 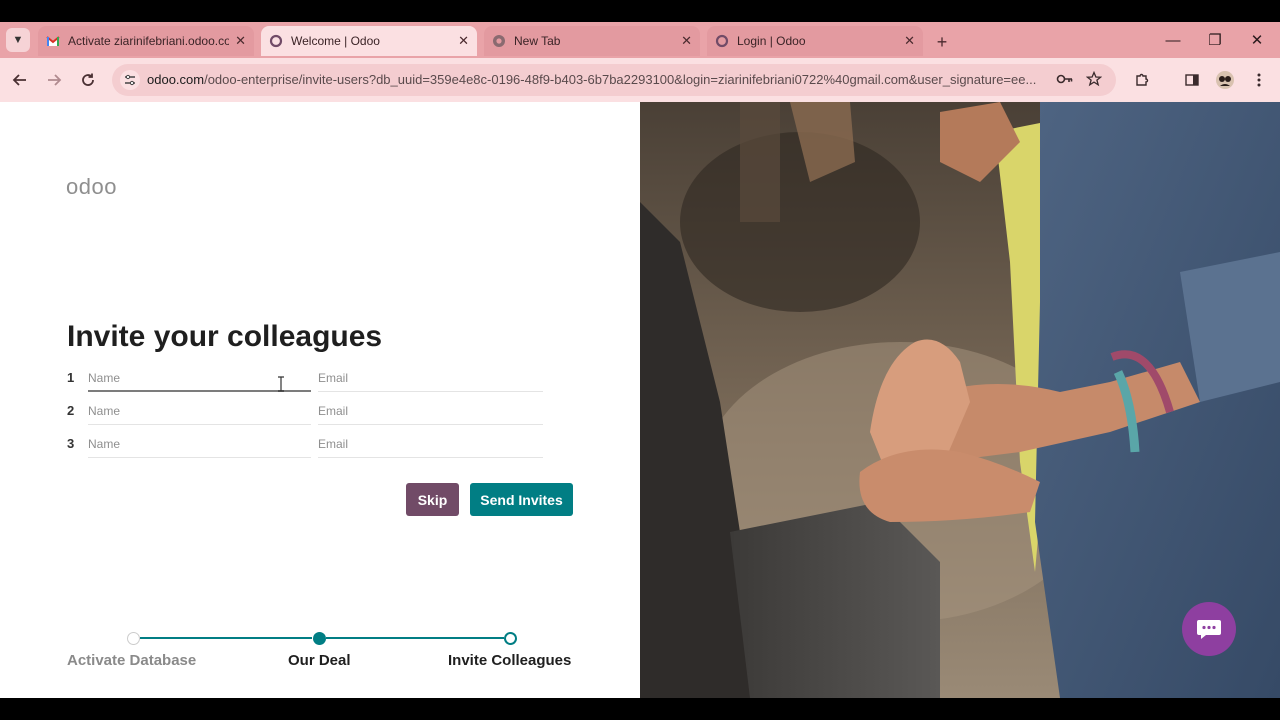 I want to click on plus-icon: +, so click(x=942, y=41).